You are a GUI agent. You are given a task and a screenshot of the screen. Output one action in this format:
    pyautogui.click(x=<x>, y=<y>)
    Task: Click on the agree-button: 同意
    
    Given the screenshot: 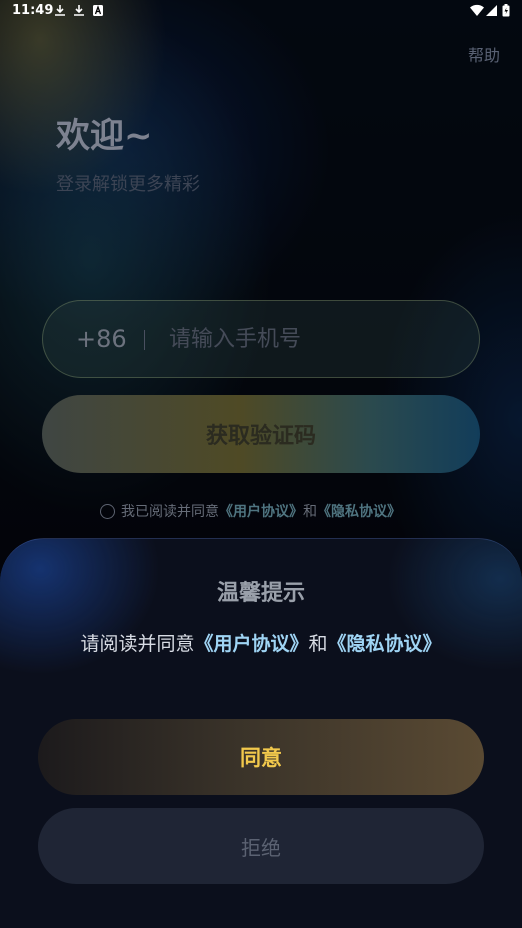 What is the action you would take?
    pyautogui.click(x=261, y=757)
    